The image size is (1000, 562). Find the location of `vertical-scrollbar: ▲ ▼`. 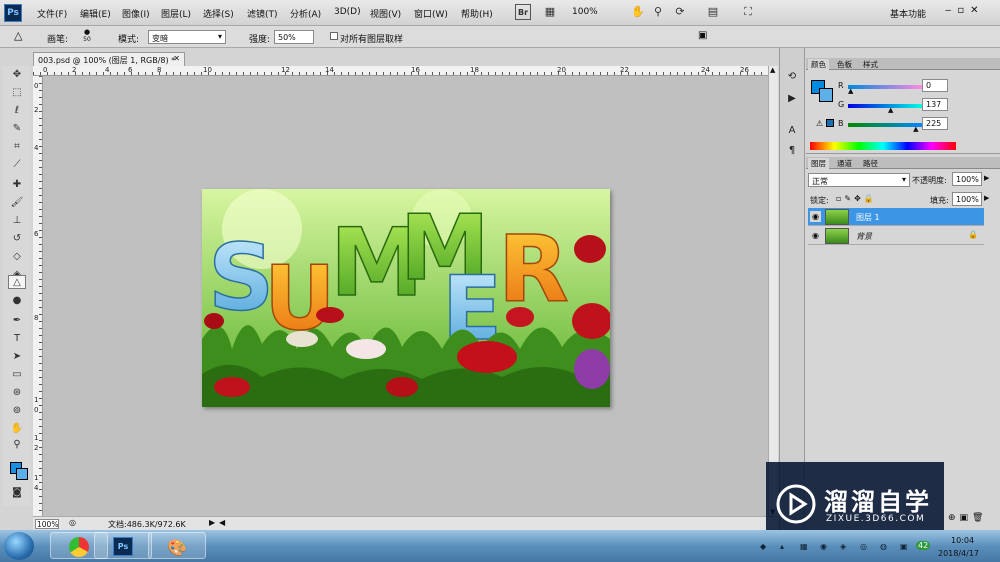

vertical-scrollbar: ▲ ▼ is located at coordinates (773, 291).